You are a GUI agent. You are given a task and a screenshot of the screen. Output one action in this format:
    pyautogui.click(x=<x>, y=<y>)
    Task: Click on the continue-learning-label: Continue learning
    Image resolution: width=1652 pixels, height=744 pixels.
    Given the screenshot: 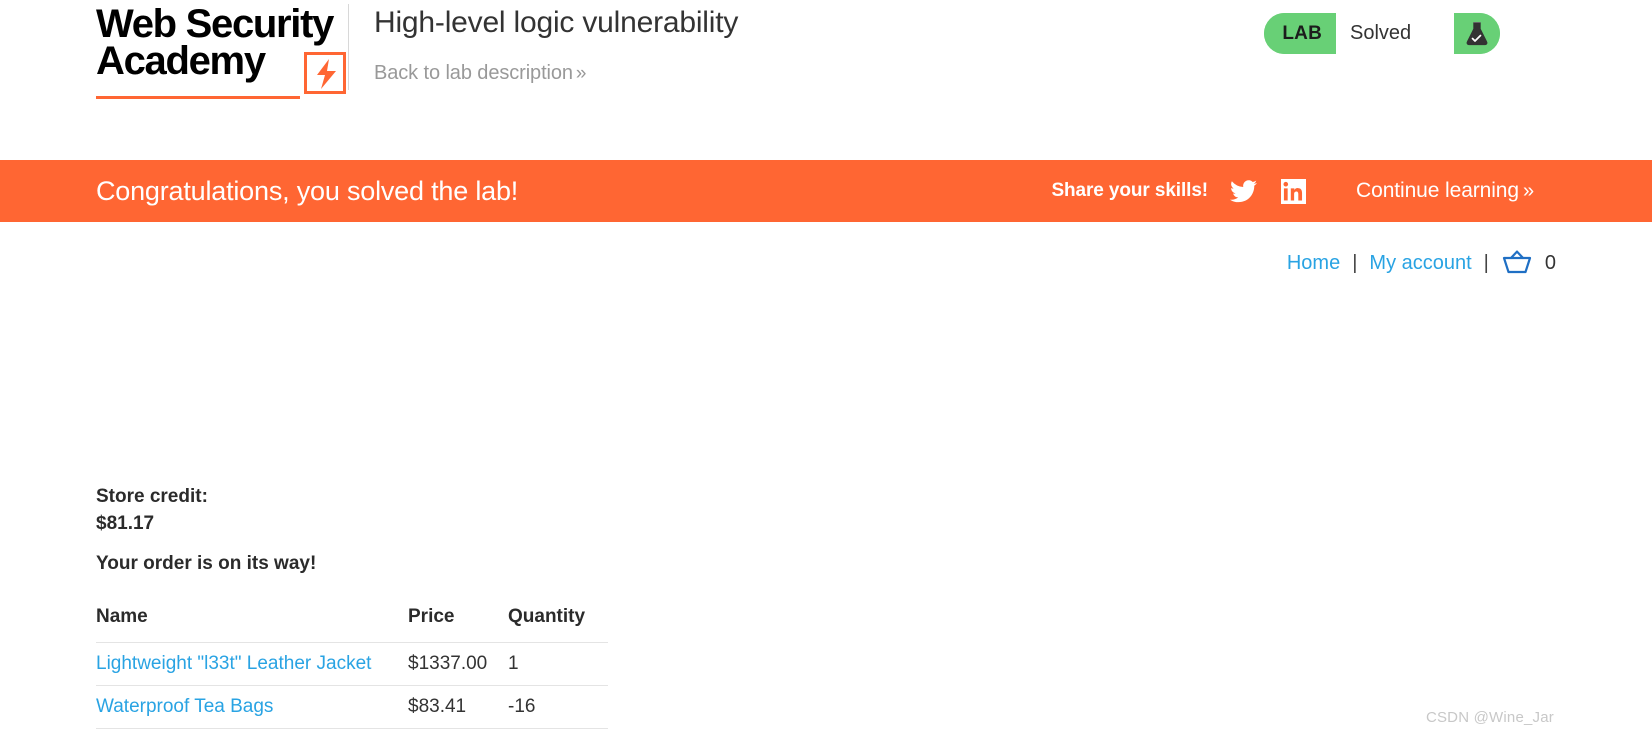 What is the action you would take?
    pyautogui.click(x=1437, y=190)
    